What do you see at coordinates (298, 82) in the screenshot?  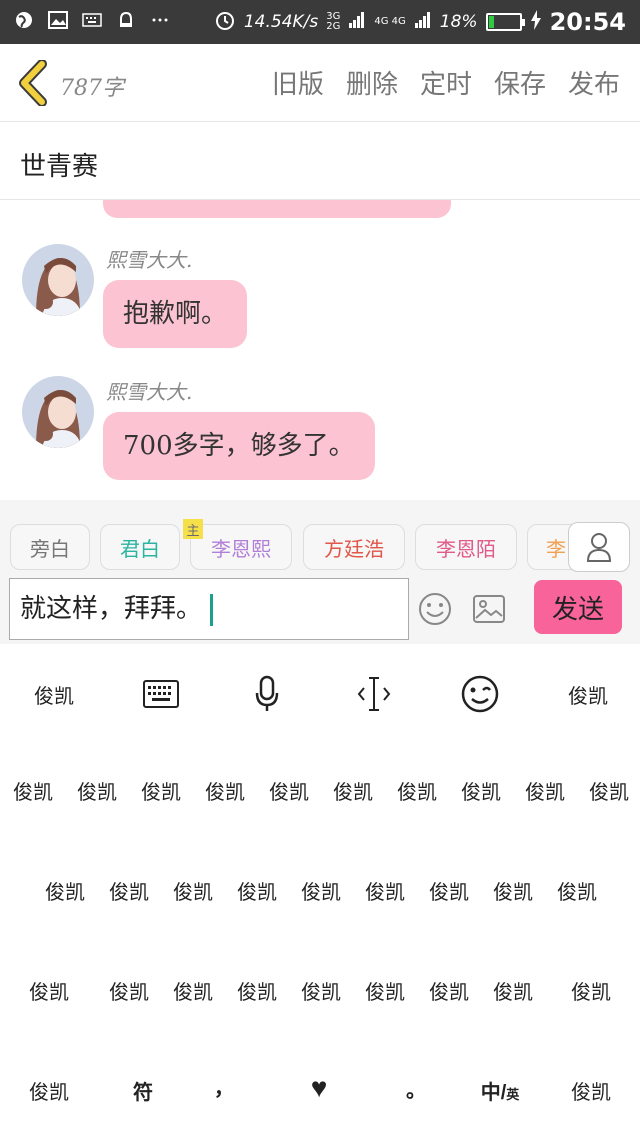 I see `old-version-button: 旧版` at bounding box center [298, 82].